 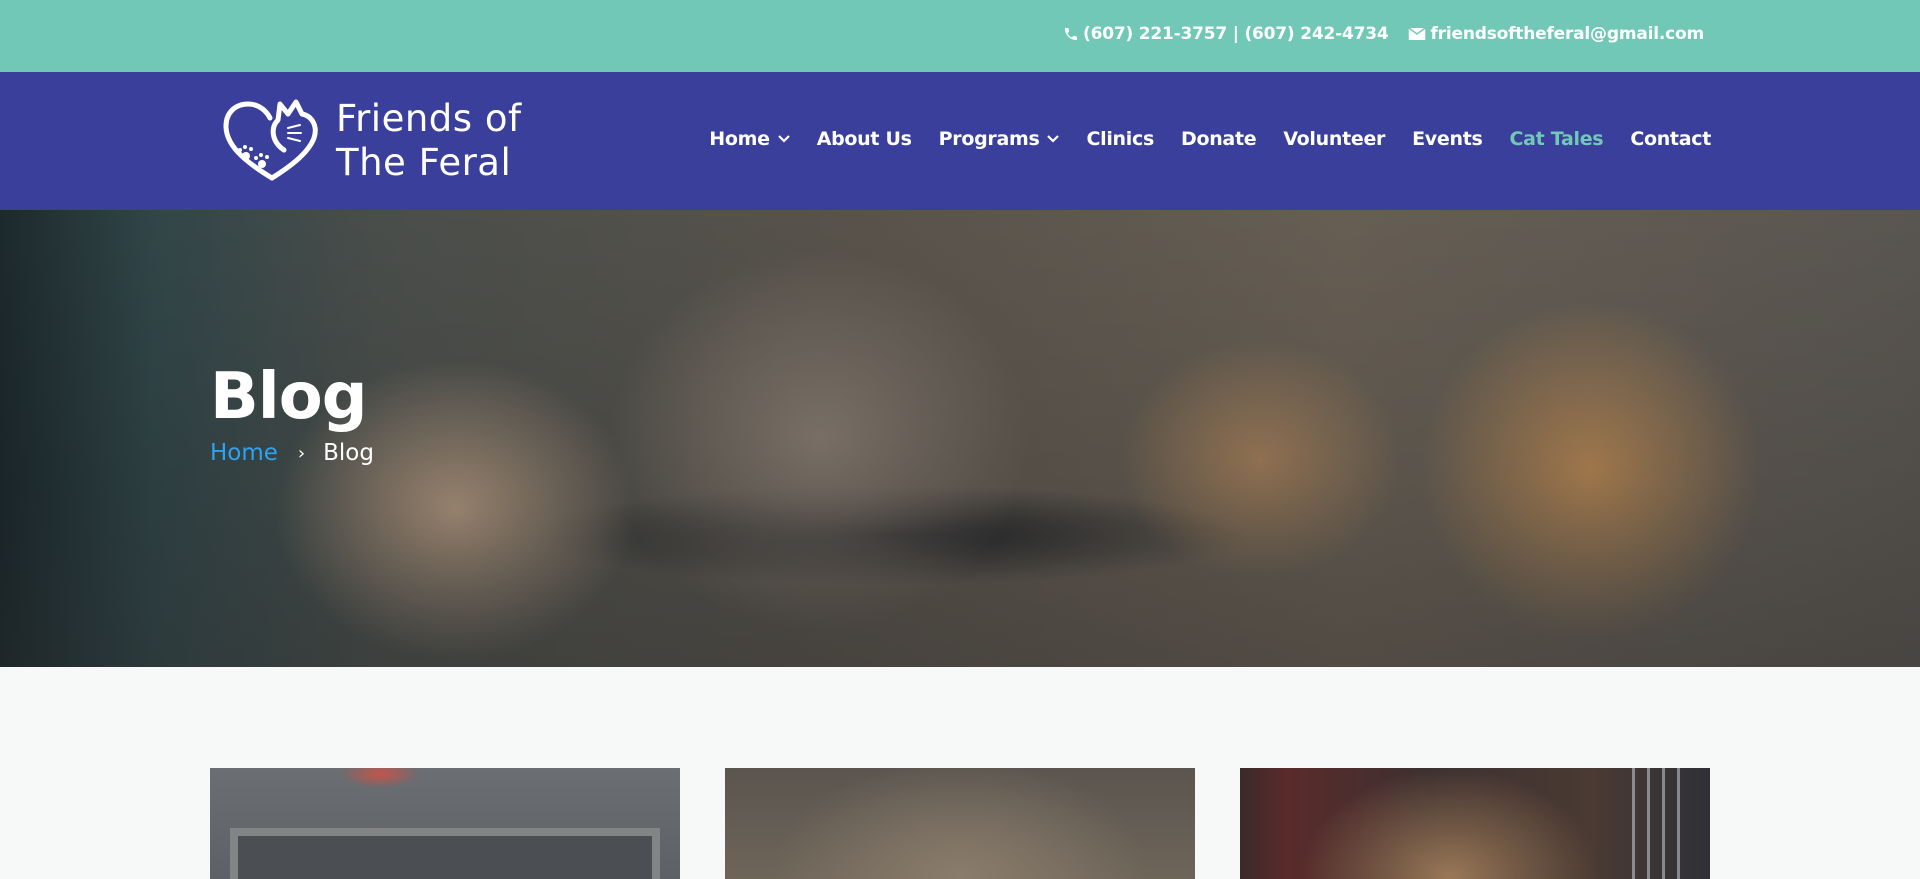 I want to click on nav-item-home: Home, so click(x=749, y=139).